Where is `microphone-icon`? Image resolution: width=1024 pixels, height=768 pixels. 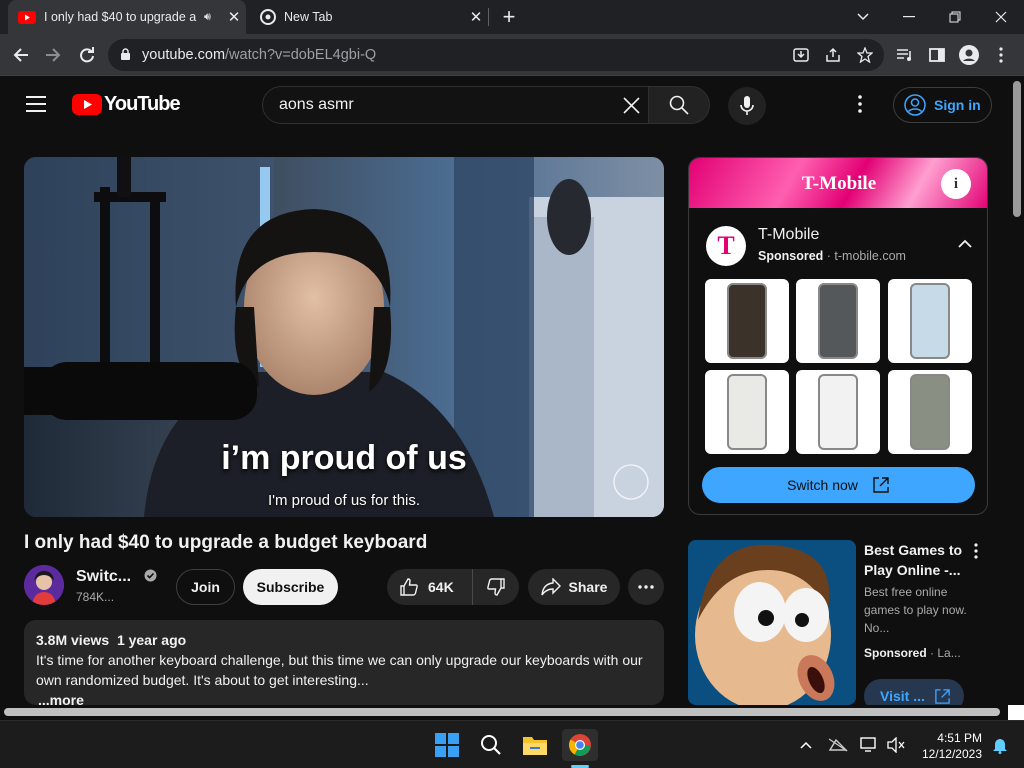 microphone-icon is located at coordinates (747, 105).